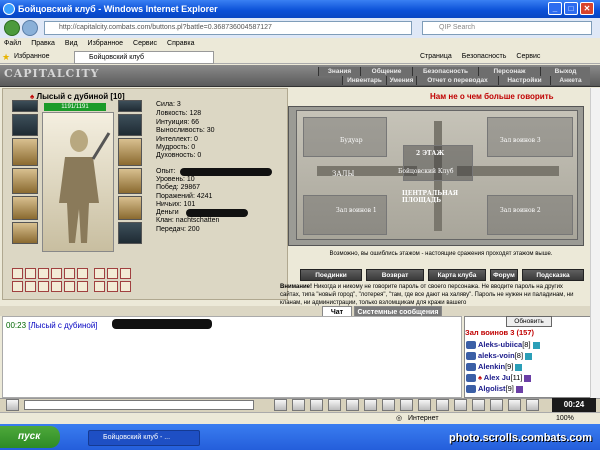  Describe the element at coordinates (364, 80) in the screenshot. I see `nav-inventory: Инвентарь` at that location.